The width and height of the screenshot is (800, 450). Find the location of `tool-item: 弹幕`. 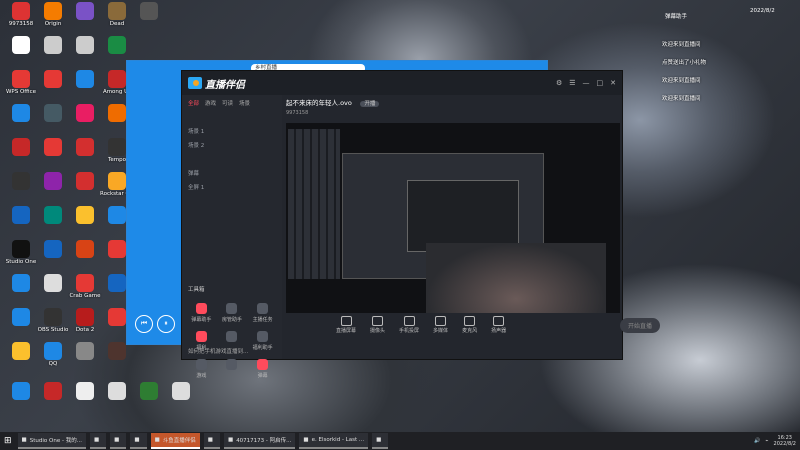

tool-item: 弹幕 is located at coordinates (262, 369).